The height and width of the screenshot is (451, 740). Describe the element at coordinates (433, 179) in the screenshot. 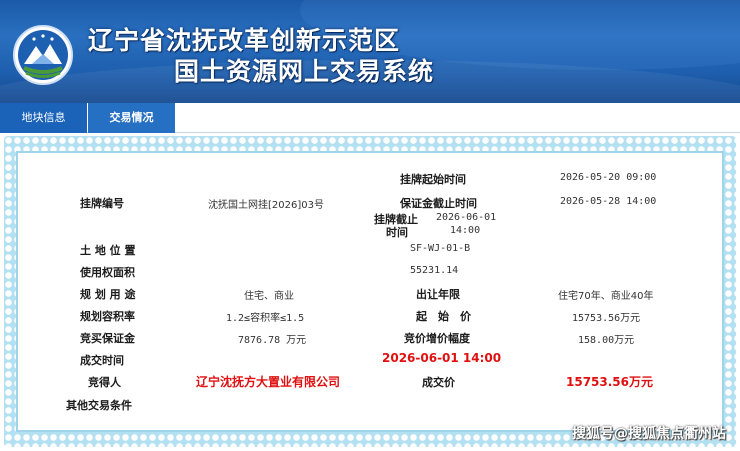

I see `listing-start-label: 挂牌起始时间` at that location.